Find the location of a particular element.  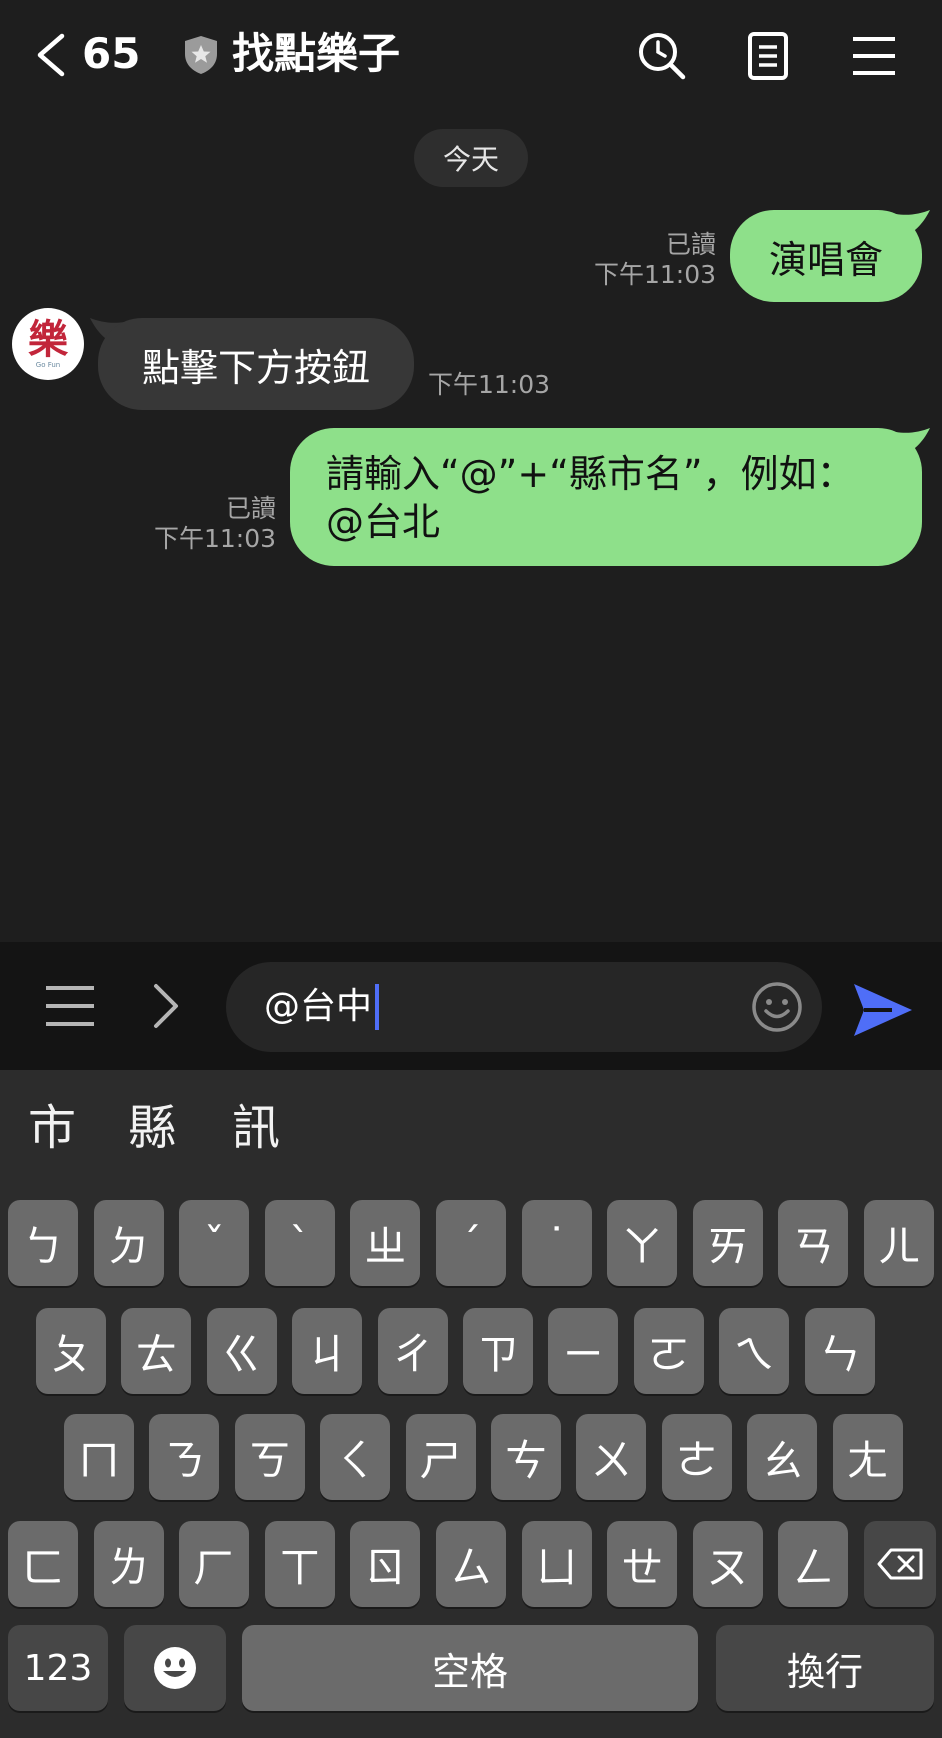

zhuyin-key: ㄠ is located at coordinates (782, 1457).